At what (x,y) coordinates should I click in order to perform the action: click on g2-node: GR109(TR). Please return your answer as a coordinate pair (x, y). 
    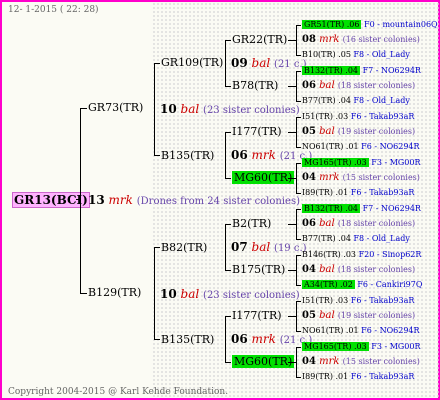
    Looking at the image, I should click on (192, 63).